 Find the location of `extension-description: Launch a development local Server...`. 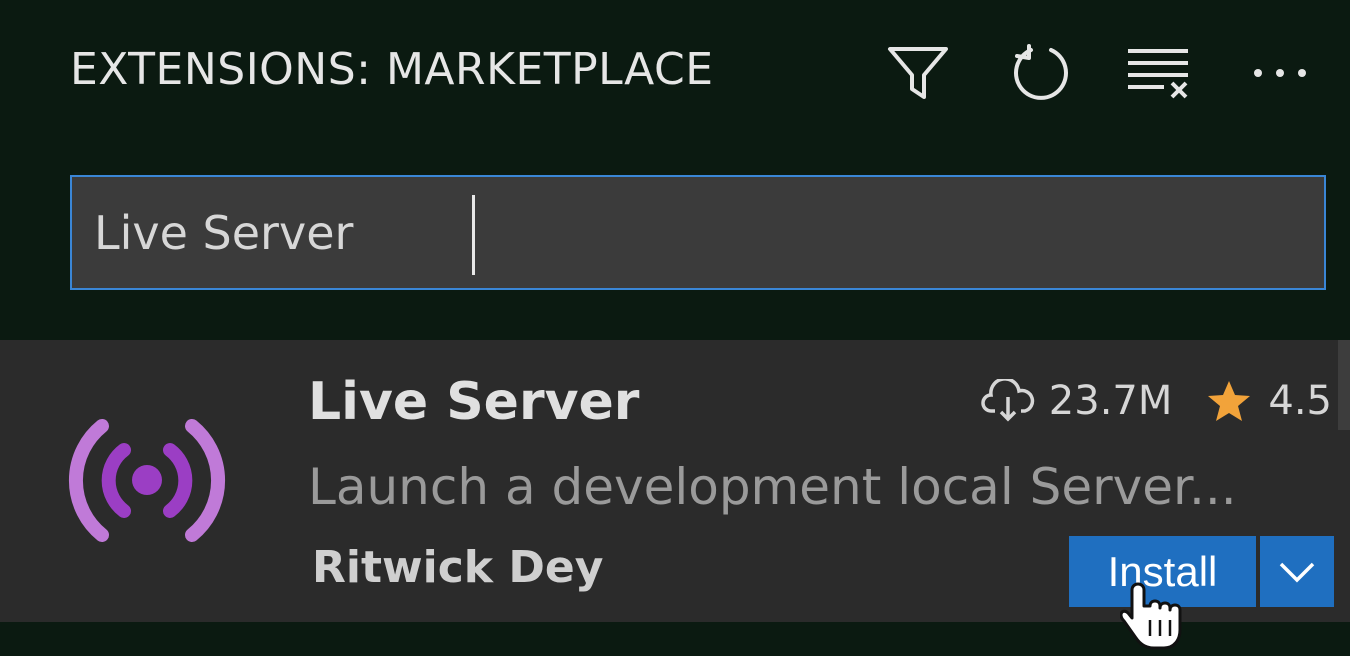

extension-description: Launch a development local Server... is located at coordinates (772, 487).